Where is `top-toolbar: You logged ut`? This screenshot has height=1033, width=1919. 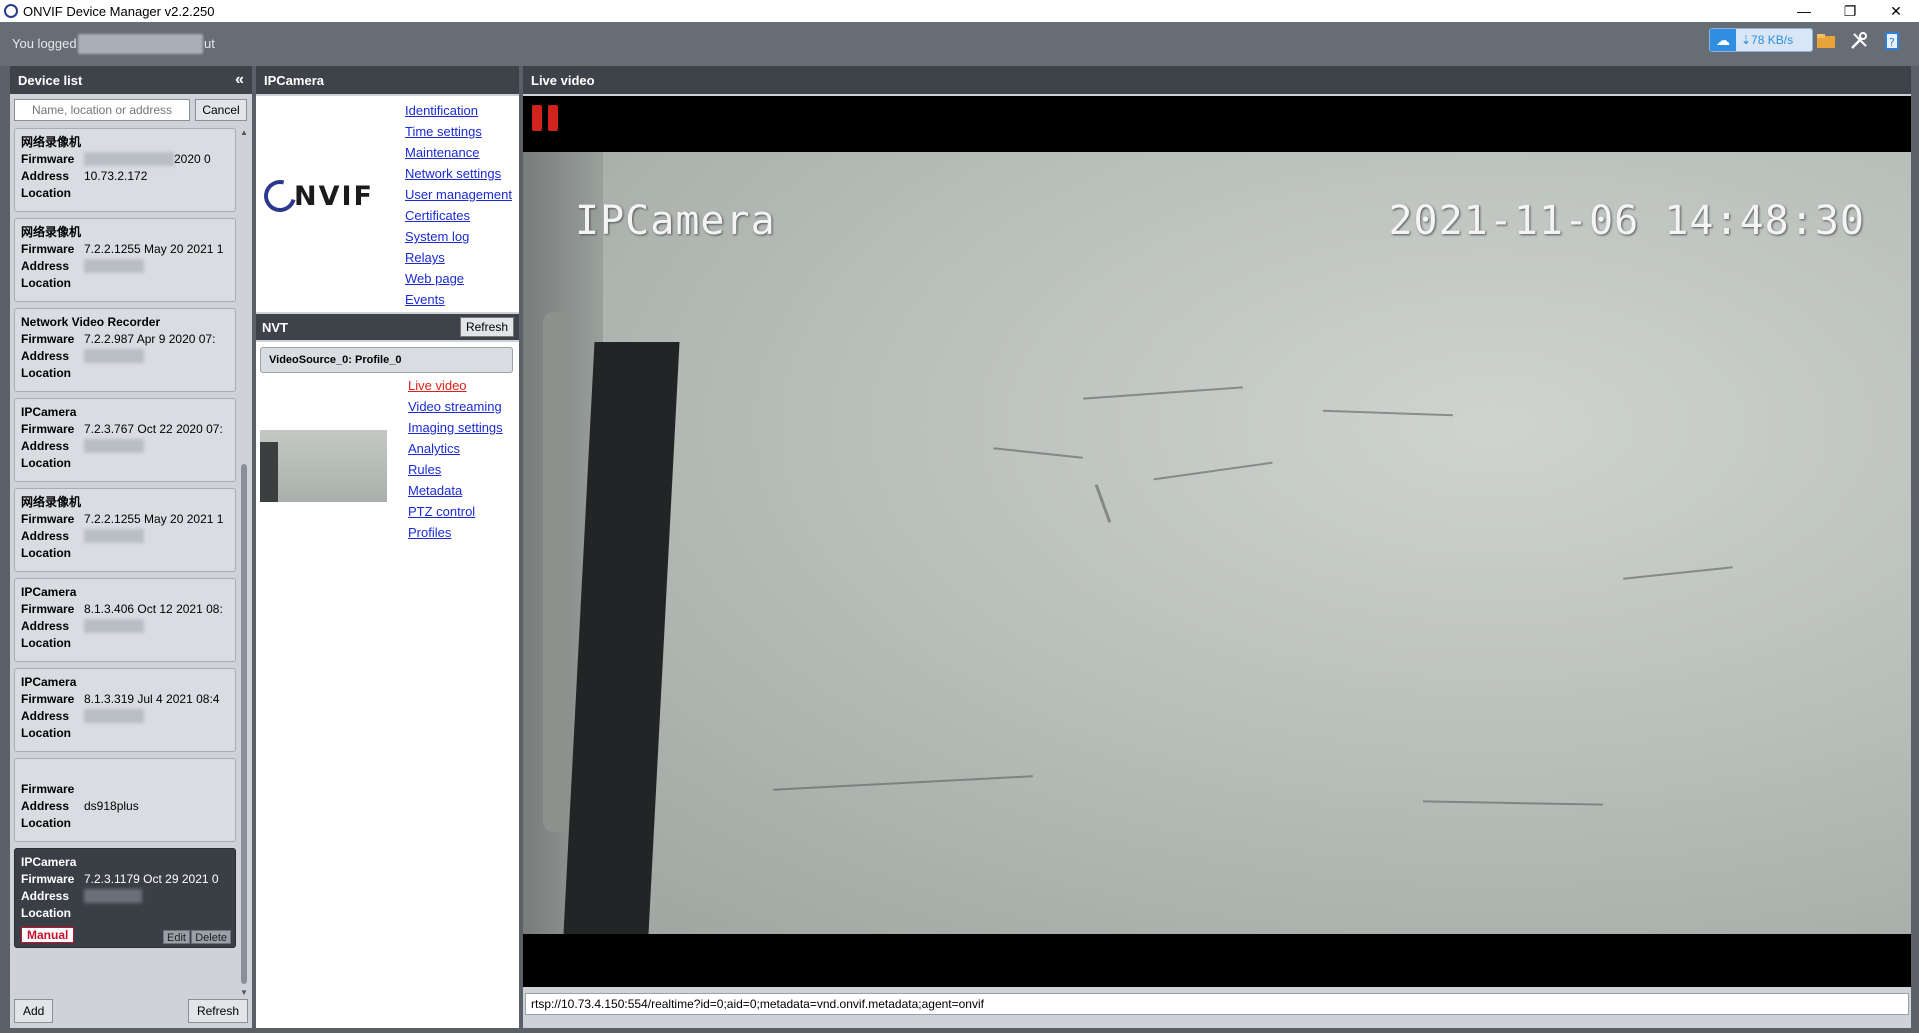
top-toolbar: You logged ut is located at coordinates (959, 44).